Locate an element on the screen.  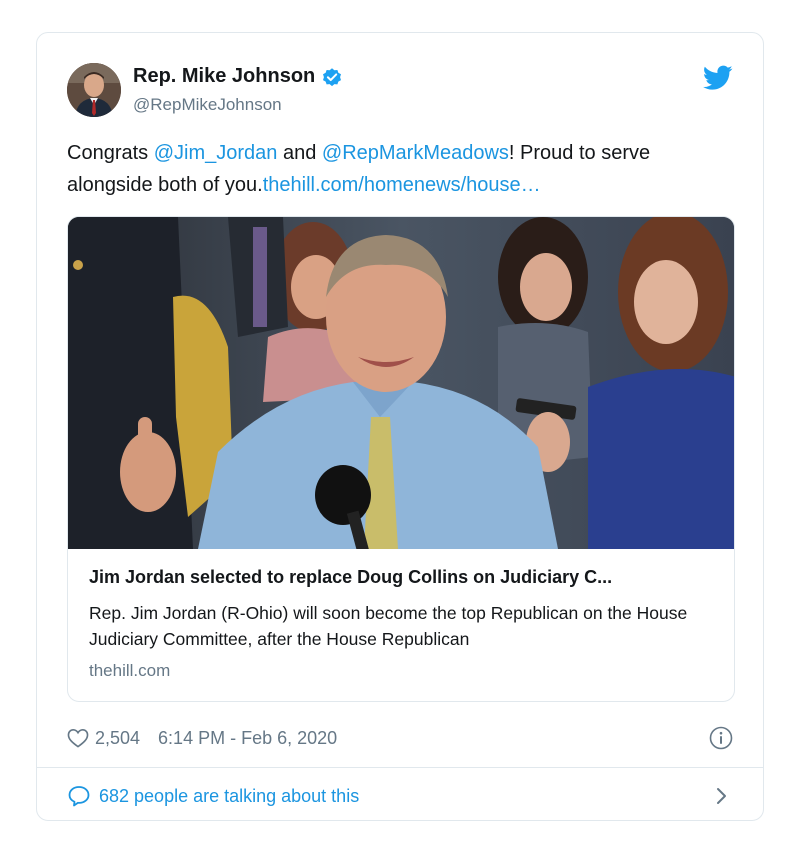
mention-jim-jordan: @Jim_Jordan is located at coordinates (216, 153).